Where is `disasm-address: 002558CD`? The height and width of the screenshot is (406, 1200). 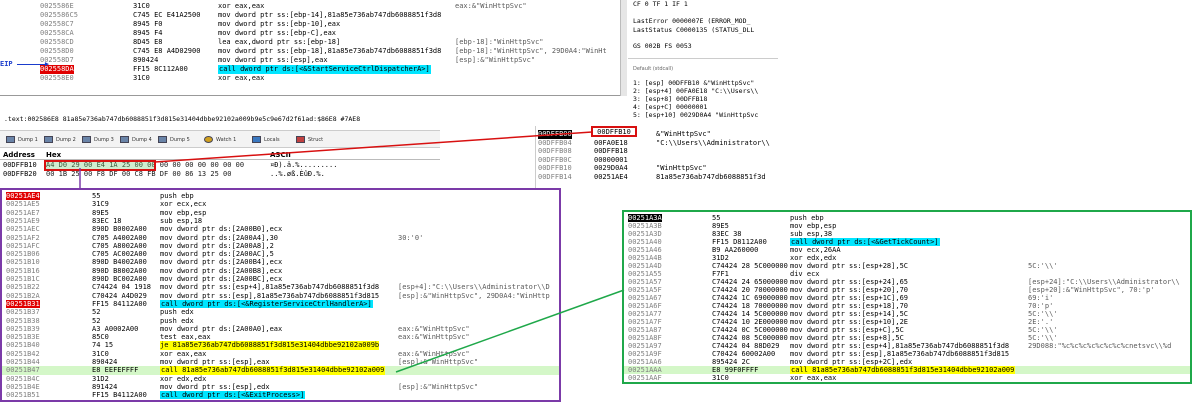
disasm-address: 002558CD is located at coordinates (57, 42).